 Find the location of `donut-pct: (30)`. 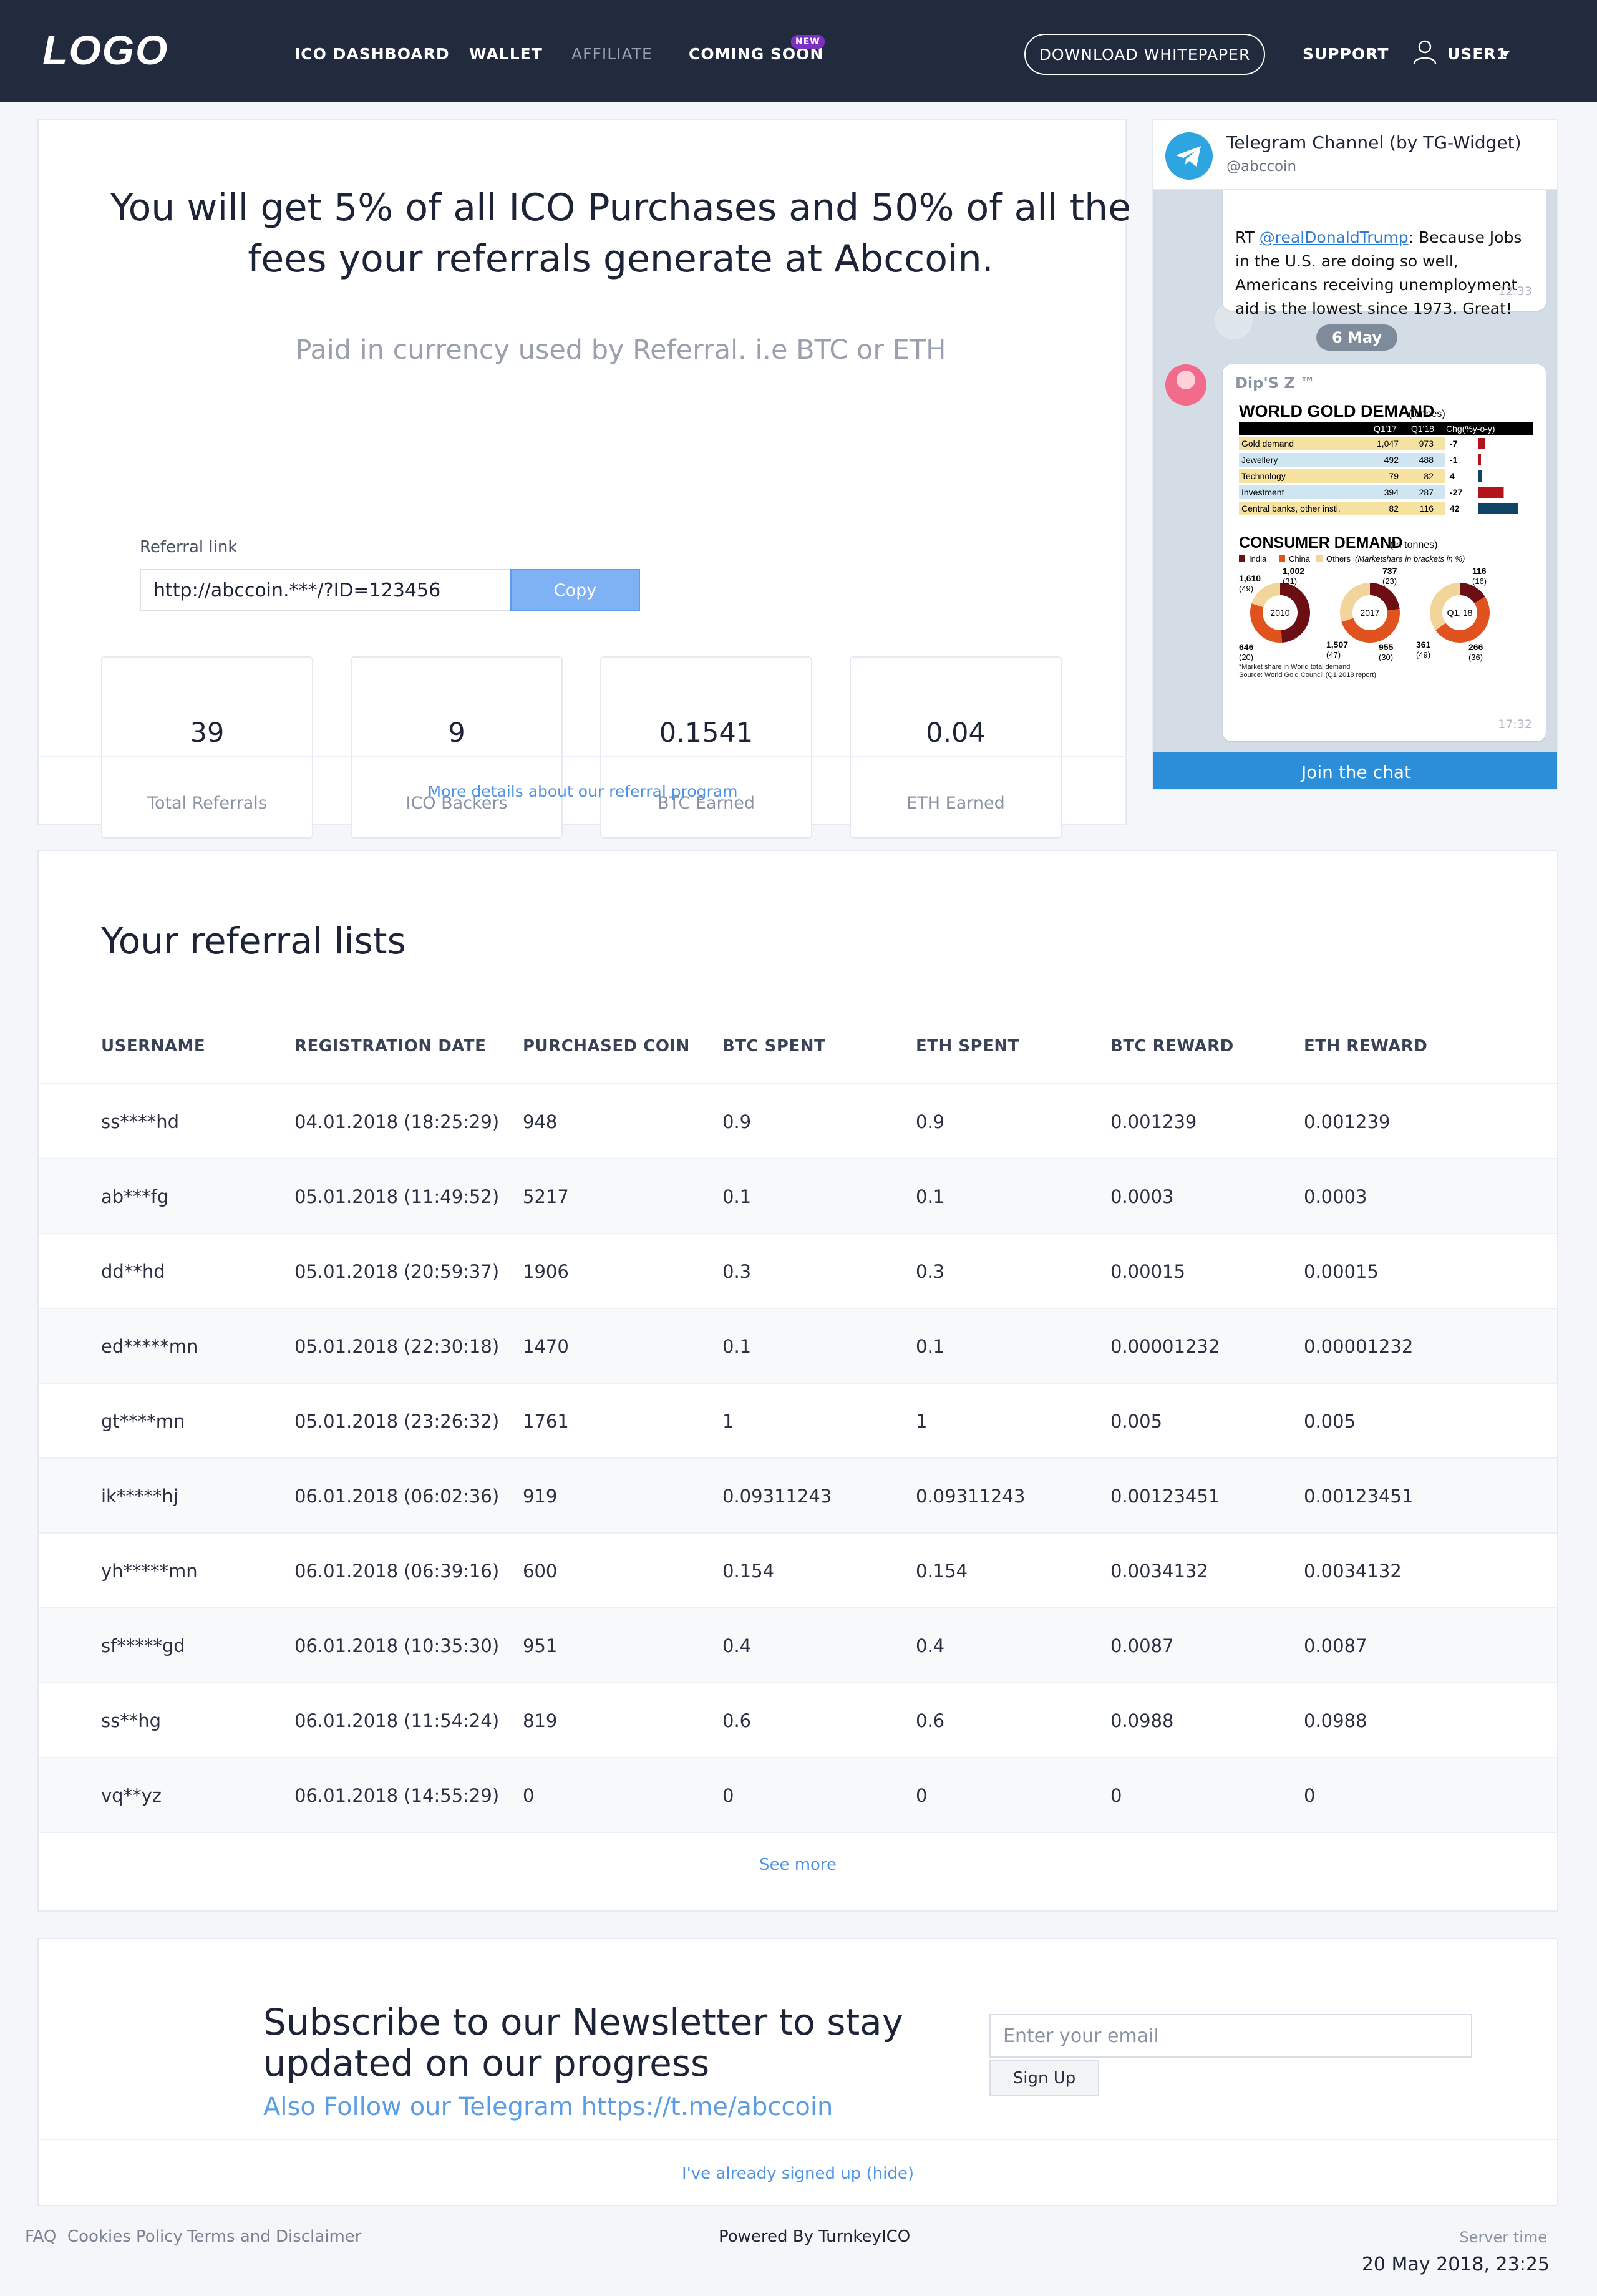

donut-pct: (30) is located at coordinates (1386, 657).